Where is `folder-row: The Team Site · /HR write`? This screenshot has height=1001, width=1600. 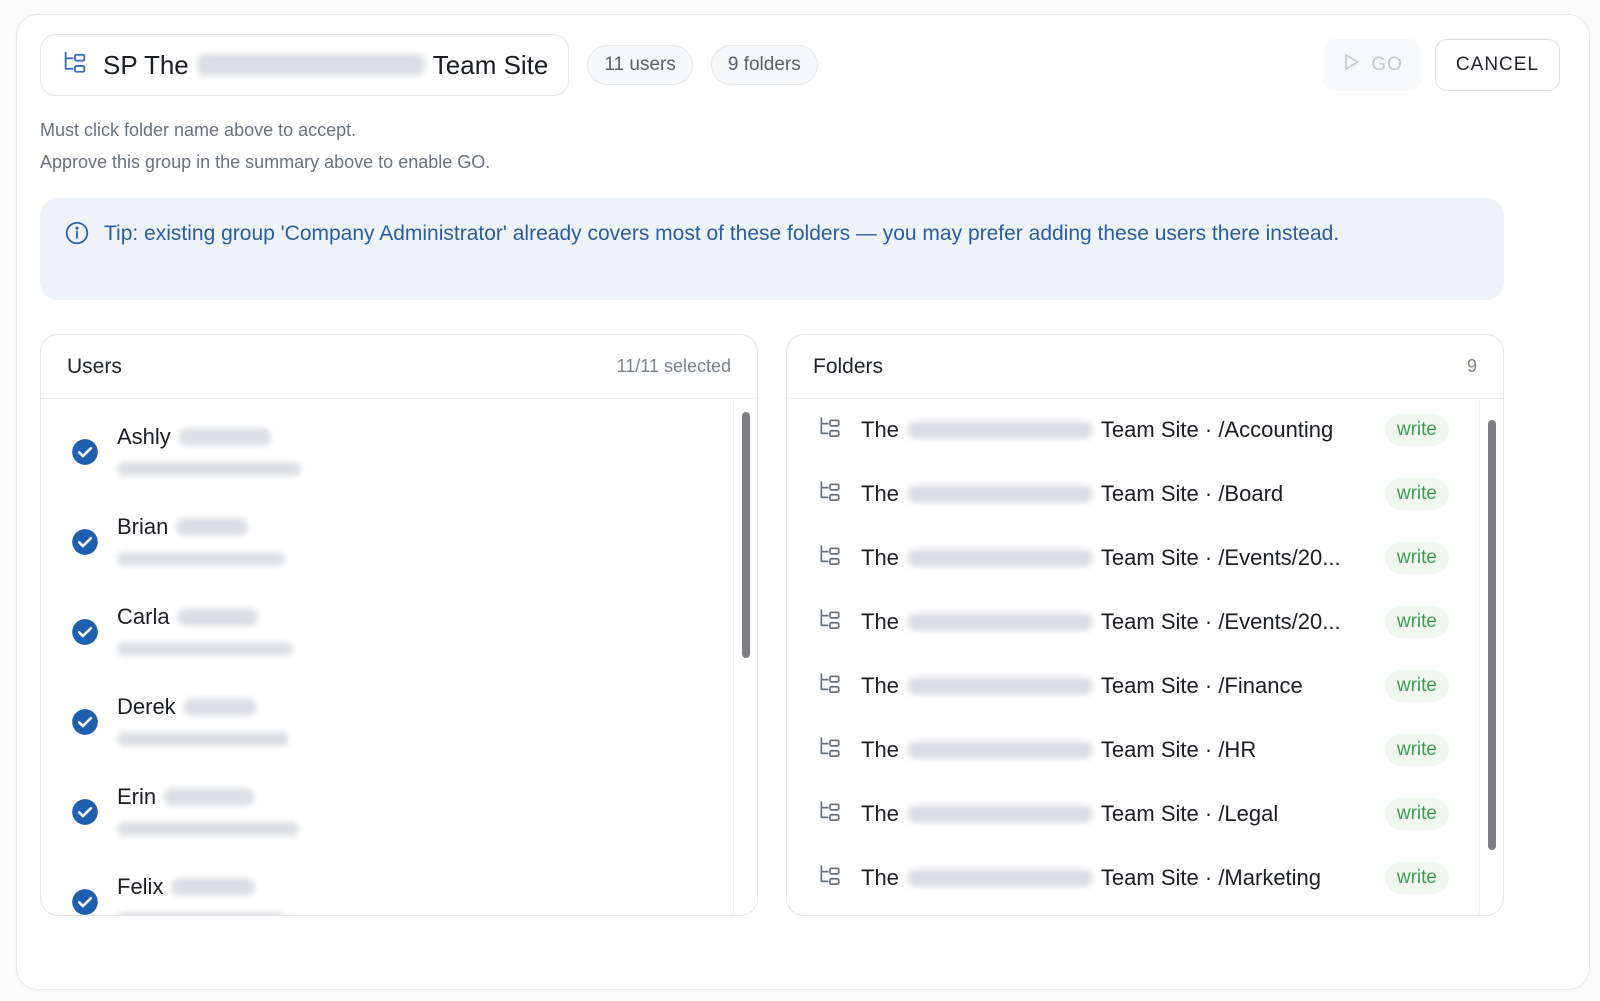
folder-row: The Team Site · /HR write is located at coordinates (1133, 750).